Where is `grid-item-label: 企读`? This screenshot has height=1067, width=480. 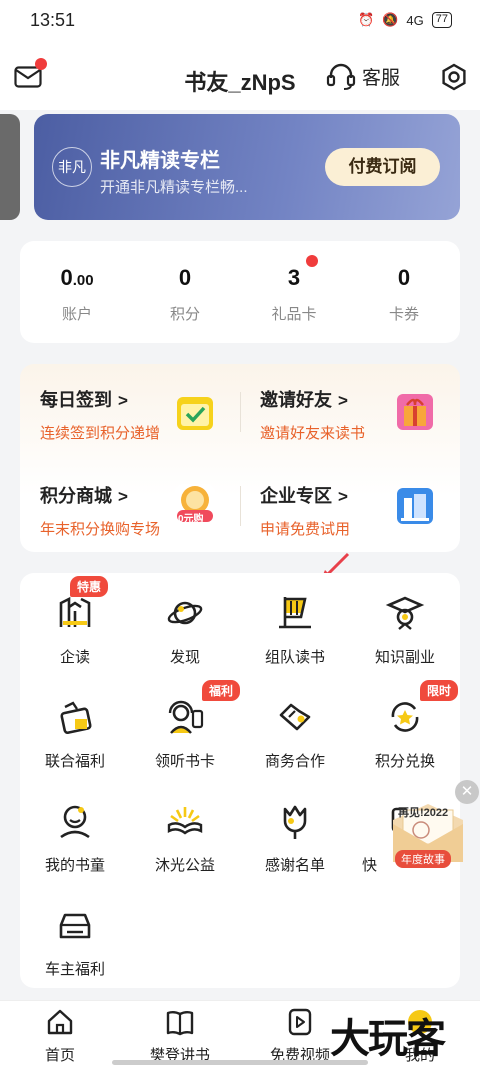 grid-item-label: 企读 is located at coordinates (74, 657).